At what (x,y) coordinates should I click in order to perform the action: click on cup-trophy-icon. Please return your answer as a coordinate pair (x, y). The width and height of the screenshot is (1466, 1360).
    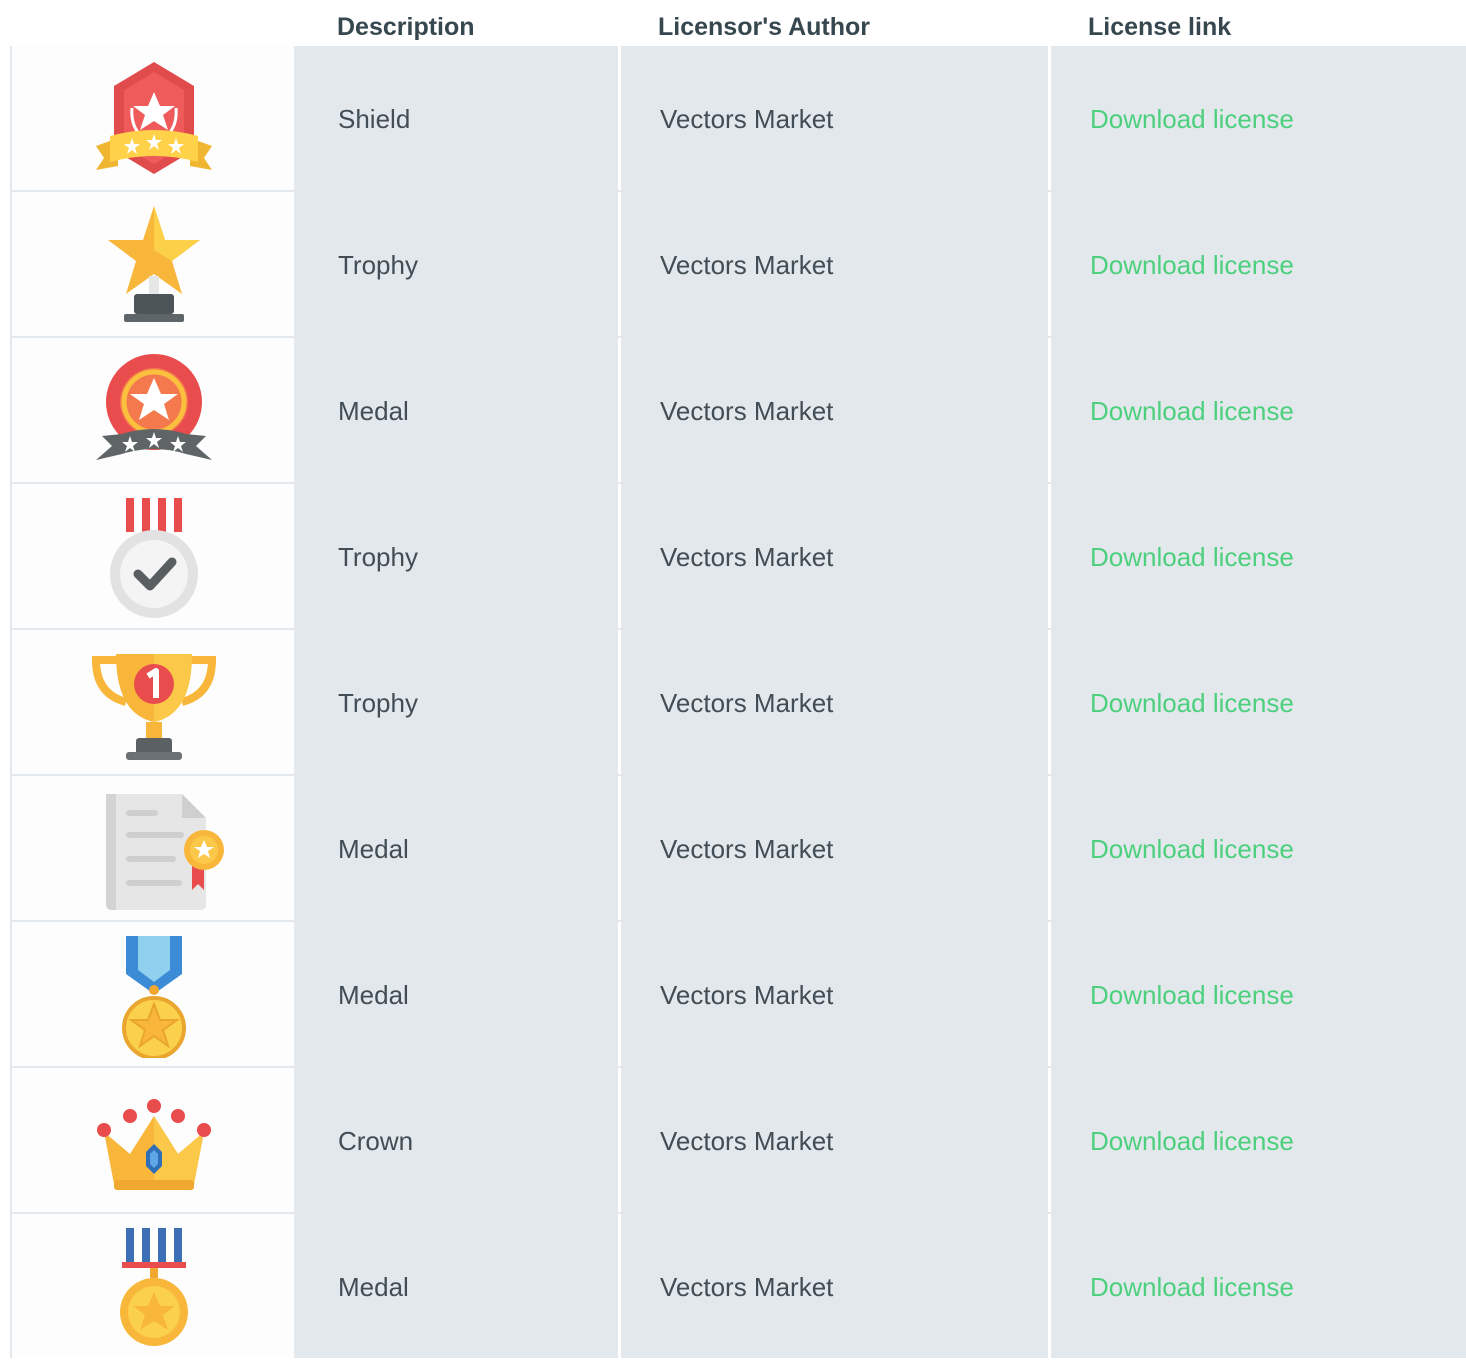
    Looking at the image, I should click on (154, 707).